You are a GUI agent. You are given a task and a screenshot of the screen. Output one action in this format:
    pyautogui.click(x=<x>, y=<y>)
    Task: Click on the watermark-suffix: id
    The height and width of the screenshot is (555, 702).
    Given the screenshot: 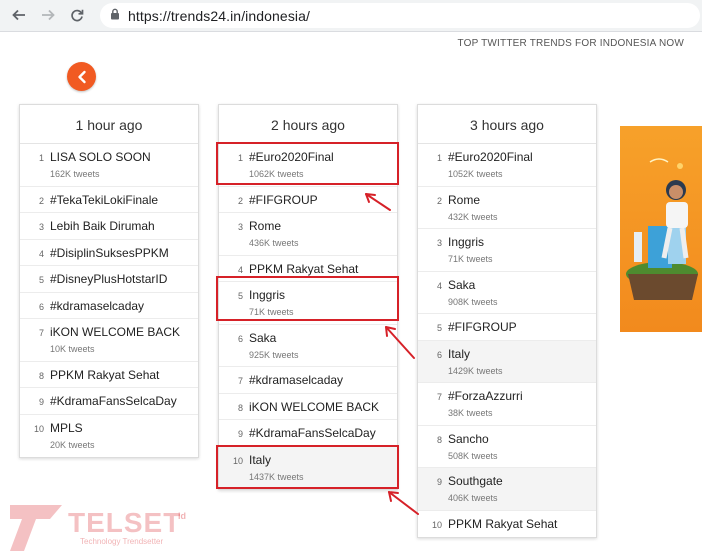 What is the action you would take?
    pyautogui.click(x=182, y=516)
    